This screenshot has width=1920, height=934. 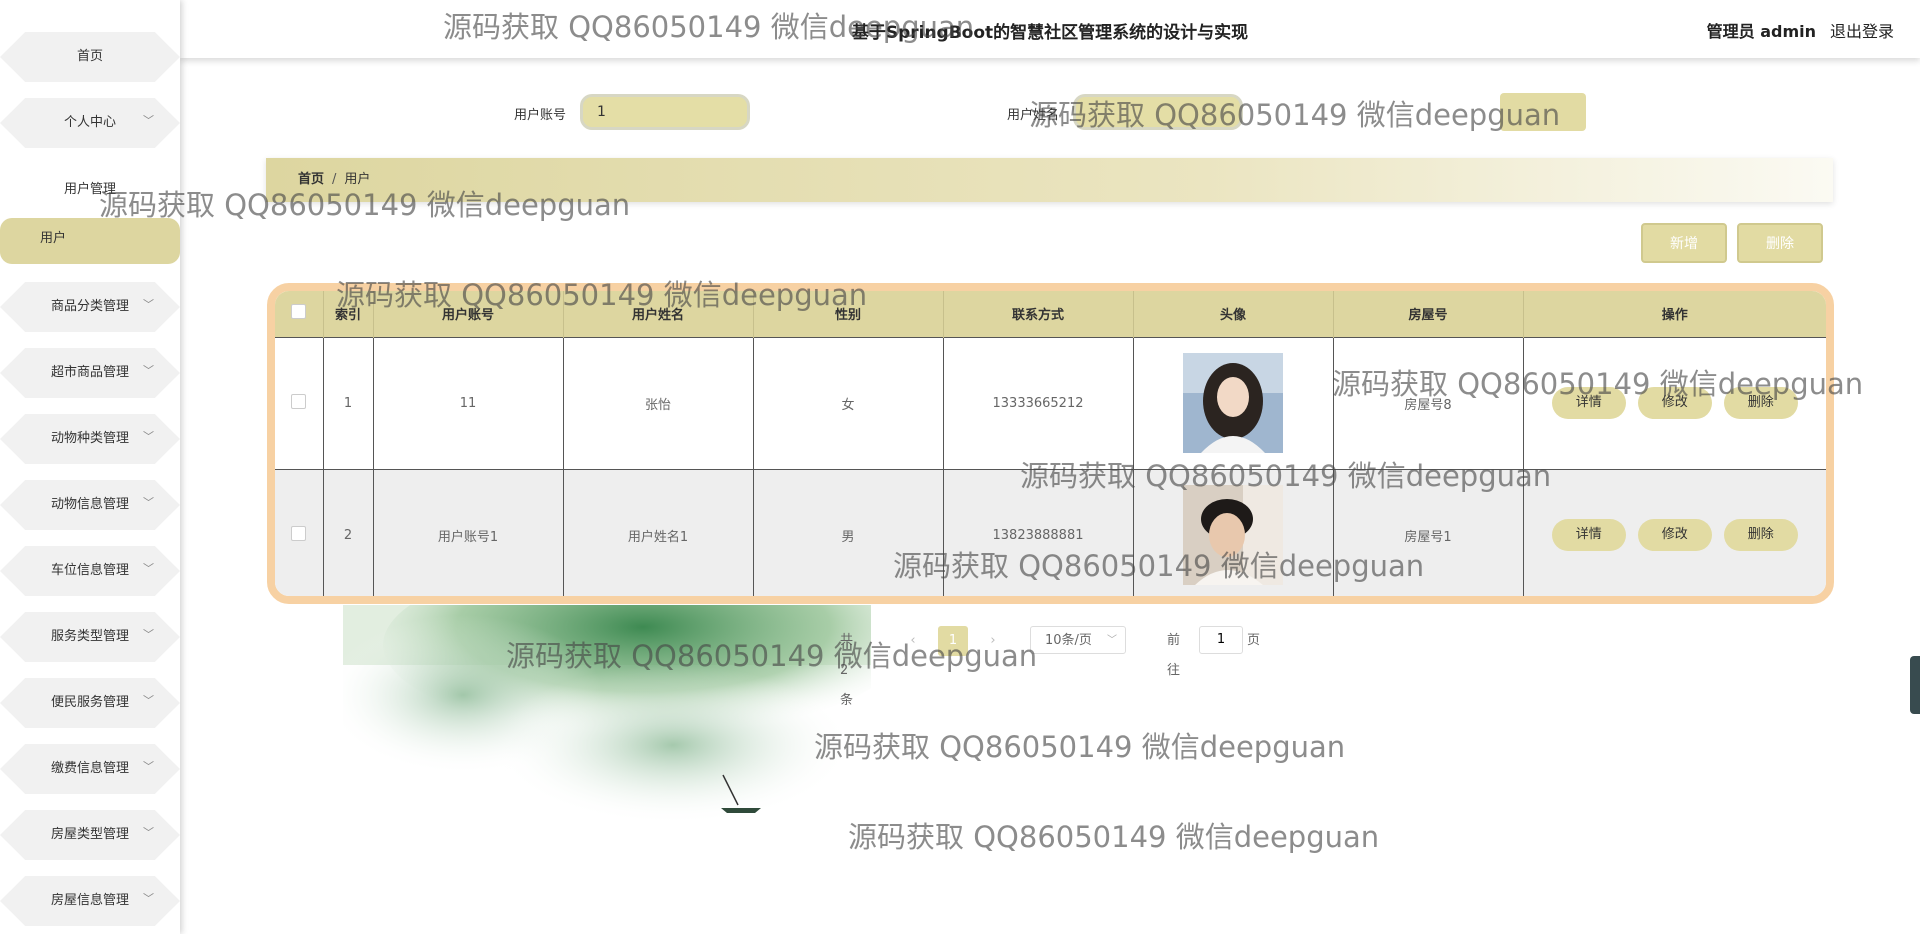 I want to click on column-header: 性别, so click(x=848, y=314).